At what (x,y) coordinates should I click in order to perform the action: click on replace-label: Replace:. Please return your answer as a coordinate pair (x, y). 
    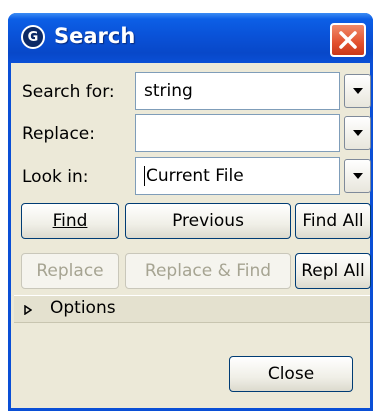
    Looking at the image, I should click on (58, 134).